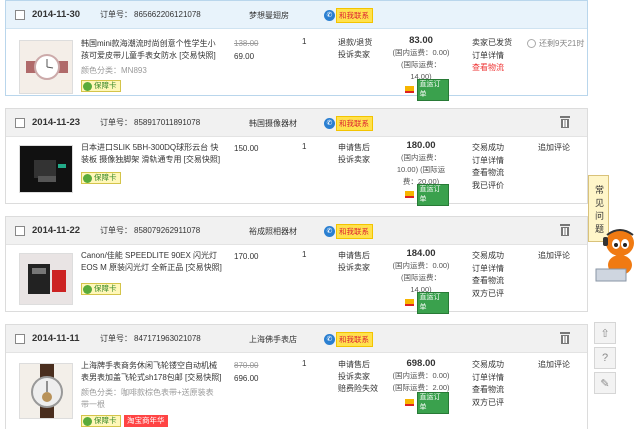 Image resolution: width=640 pixels, height=429 pixels. Describe the element at coordinates (488, 186) in the screenshot. I see `rated-link: 我已评价` at that location.